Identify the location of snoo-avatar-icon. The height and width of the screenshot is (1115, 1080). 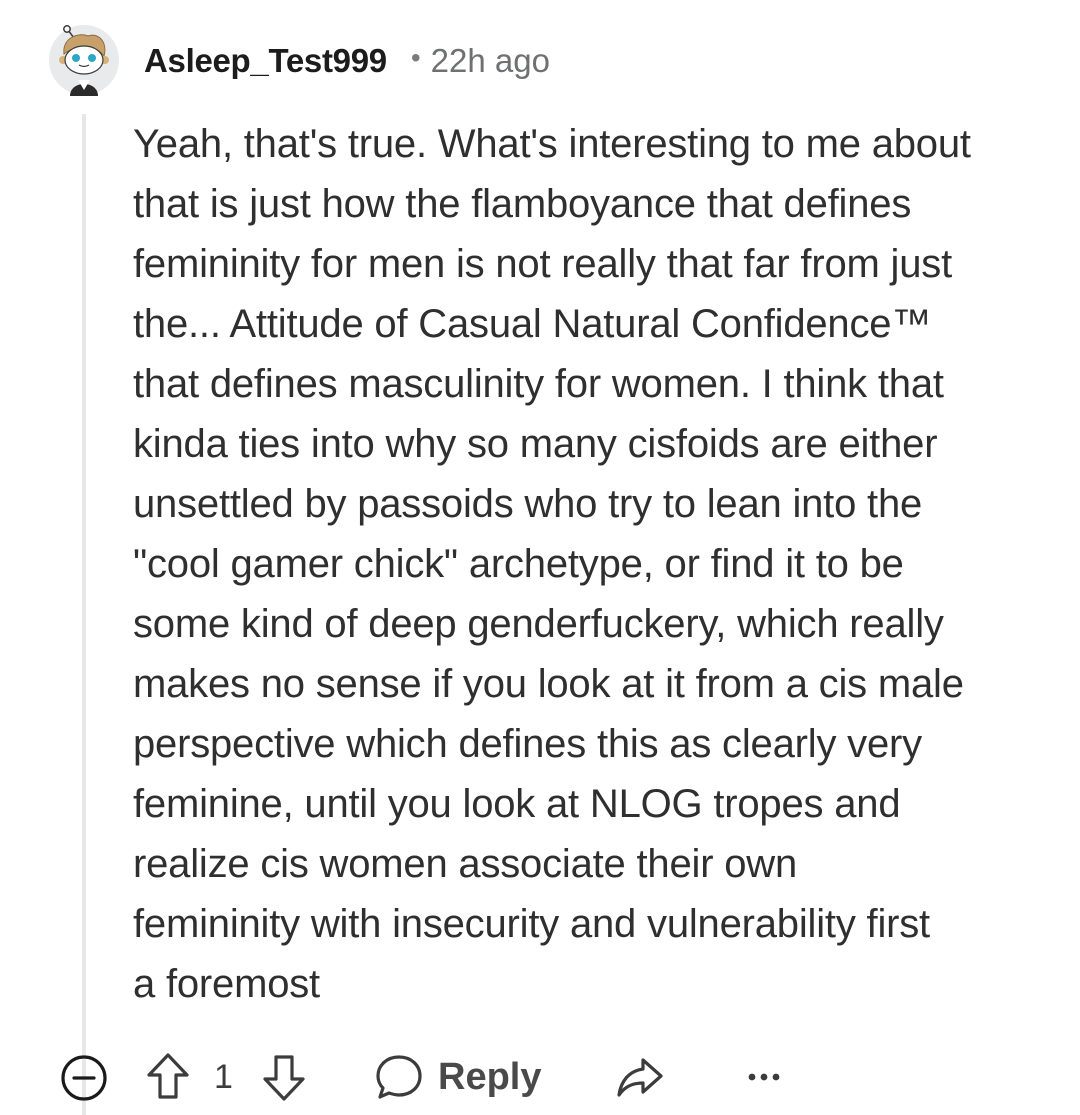
(84, 60).